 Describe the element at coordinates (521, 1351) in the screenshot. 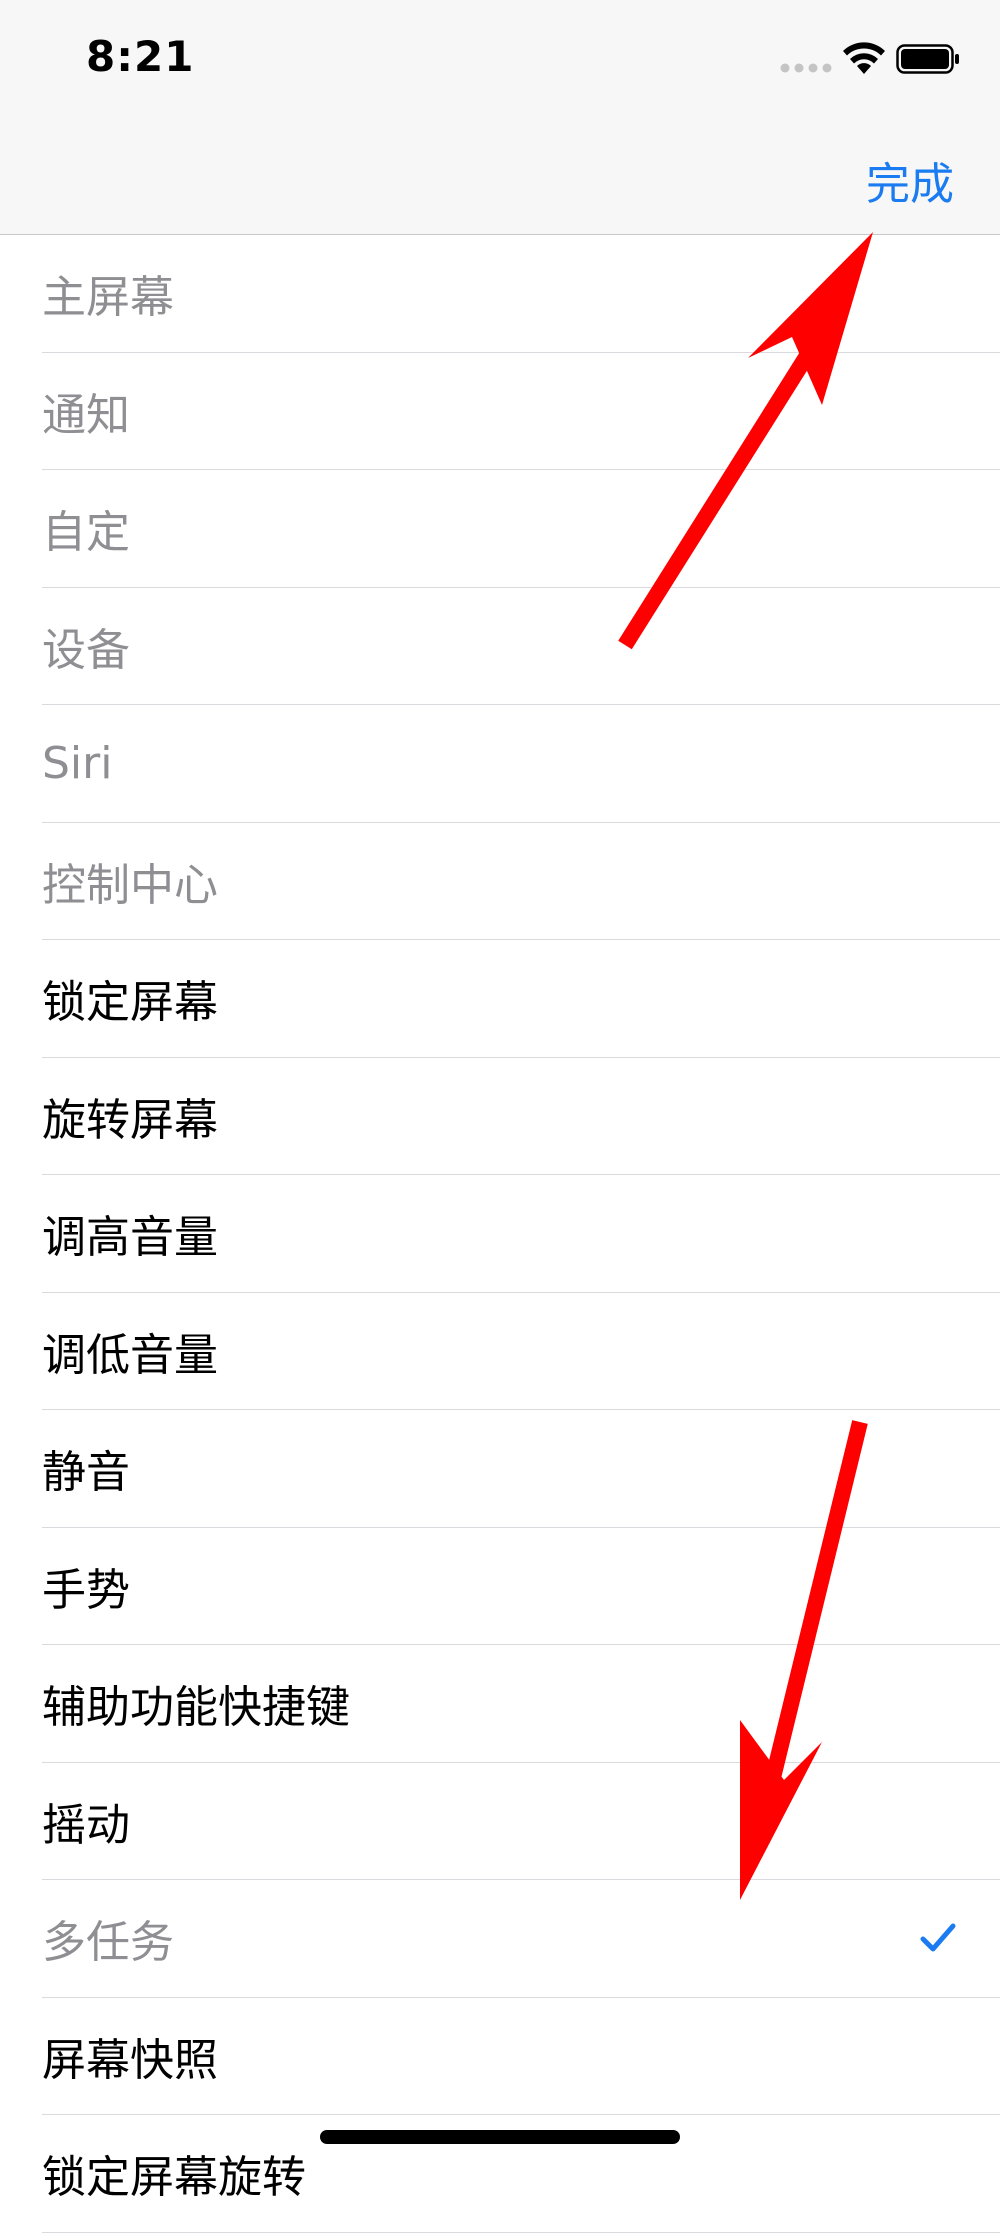

I see `list-item: 调低音量` at that location.